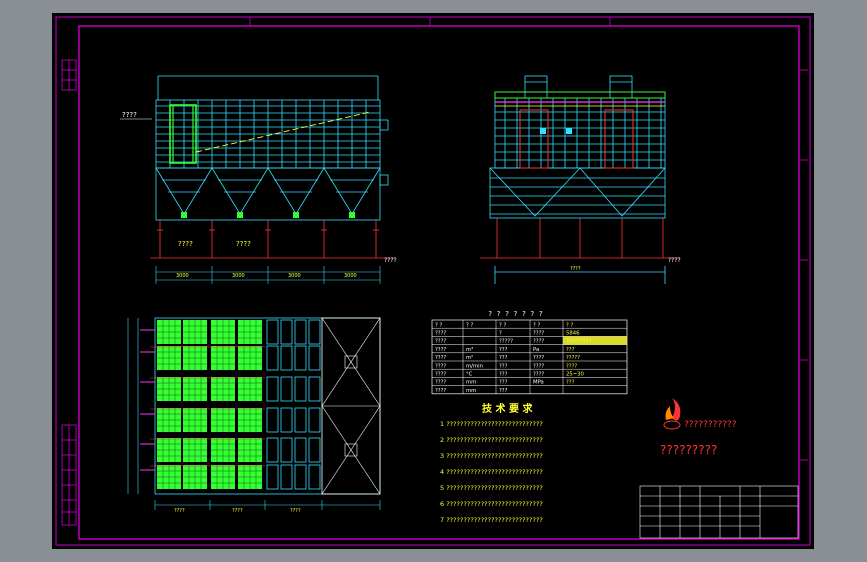  Describe the element at coordinates (294, 276) in the screenshot. I see `front-dim-3: 3000` at that location.